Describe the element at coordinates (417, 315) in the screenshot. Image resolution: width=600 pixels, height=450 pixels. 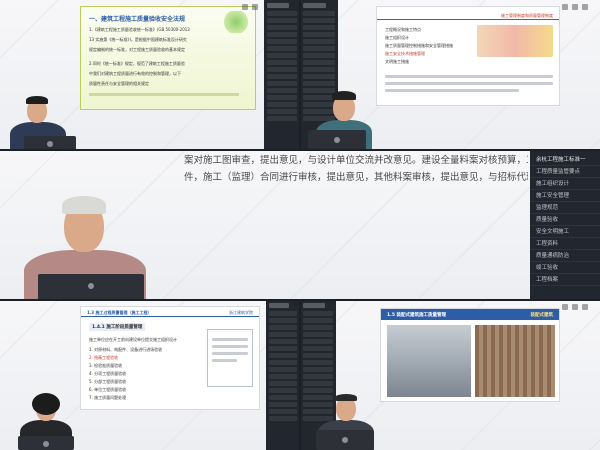
I see `slide-title: 1.5 装配式建筑施工质量管理` at that location.